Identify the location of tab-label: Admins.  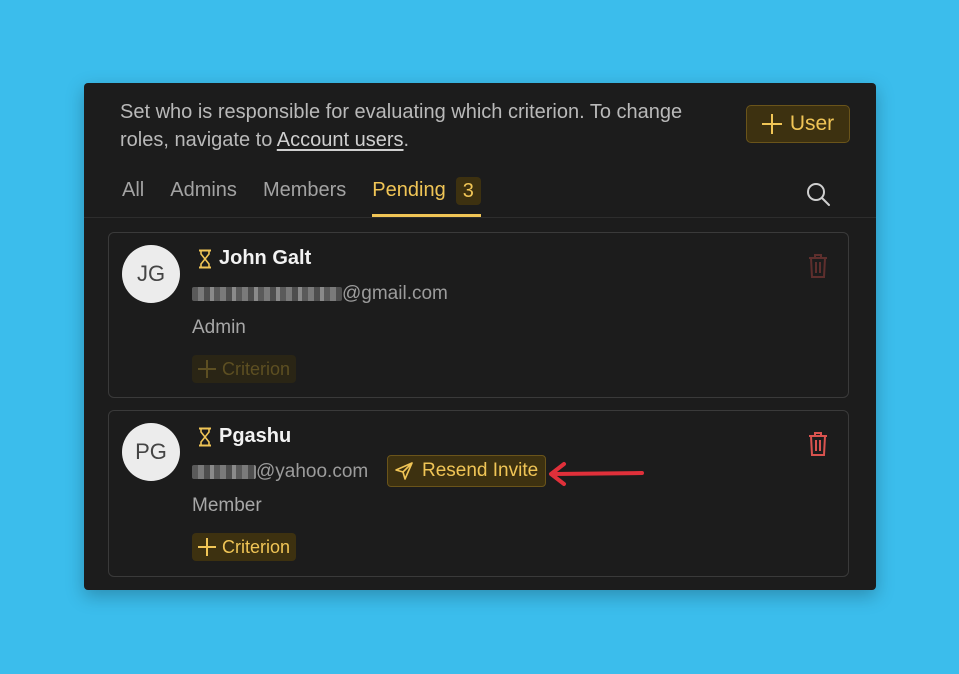
(203, 190).